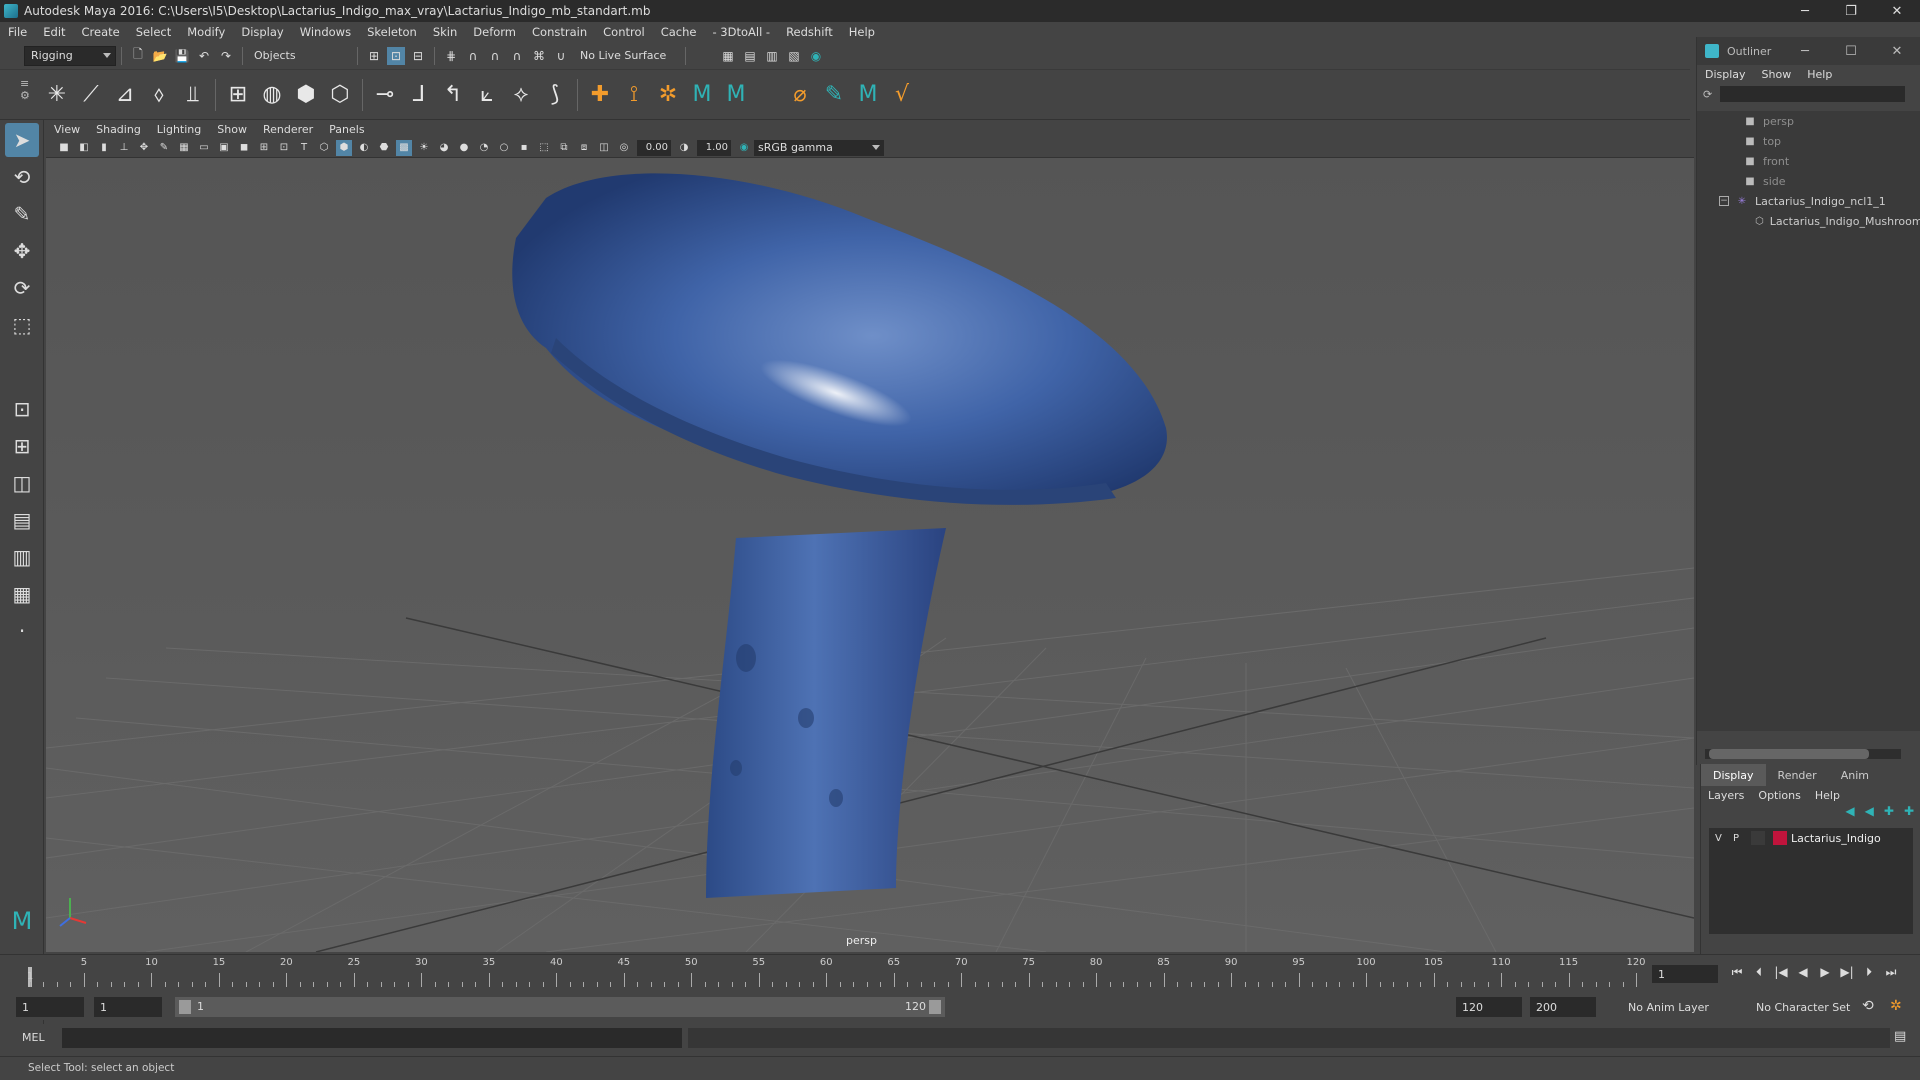 This screenshot has width=1920, height=1080. I want to click on menu-cache: Cache, so click(679, 32).